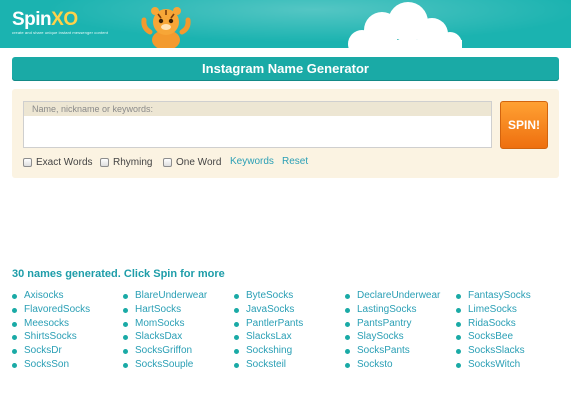 The width and height of the screenshot is (571, 400). I want to click on name-item: SocksBee, so click(512, 337).